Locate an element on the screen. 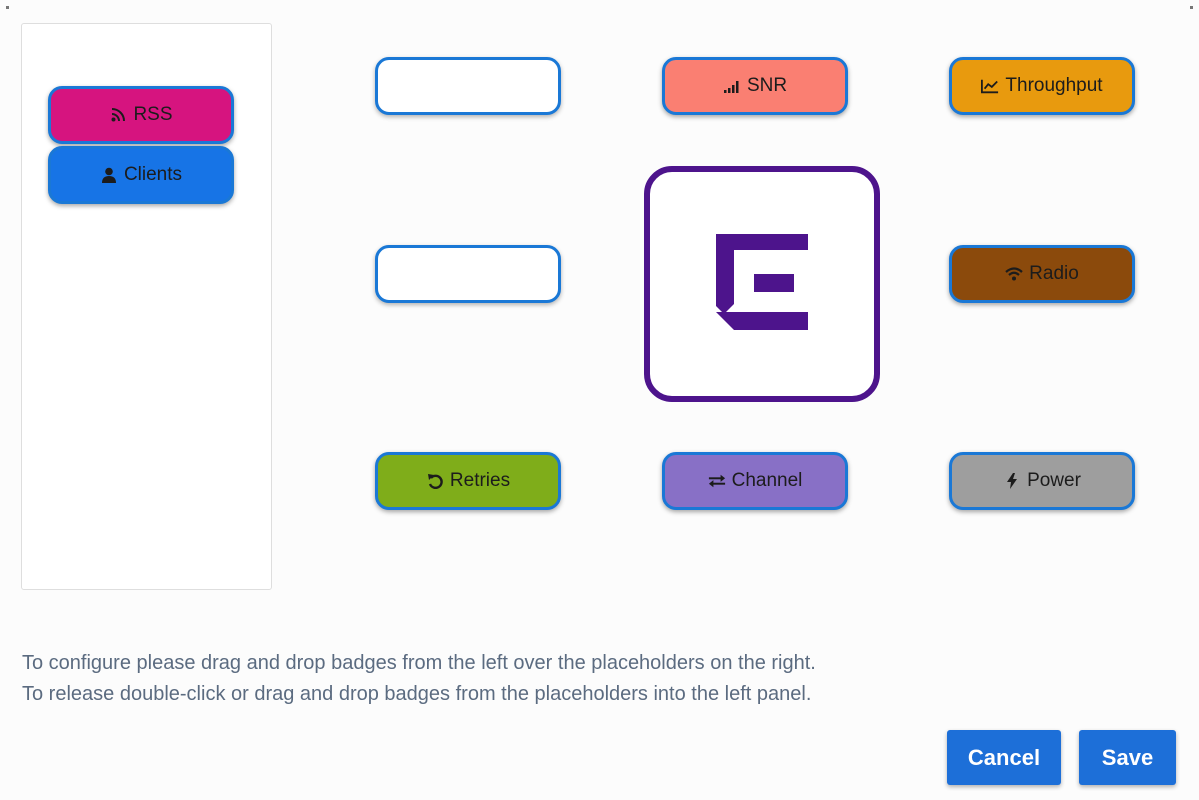 The height and width of the screenshot is (800, 1199). snr-badge: SNR is located at coordinates (755, 86).